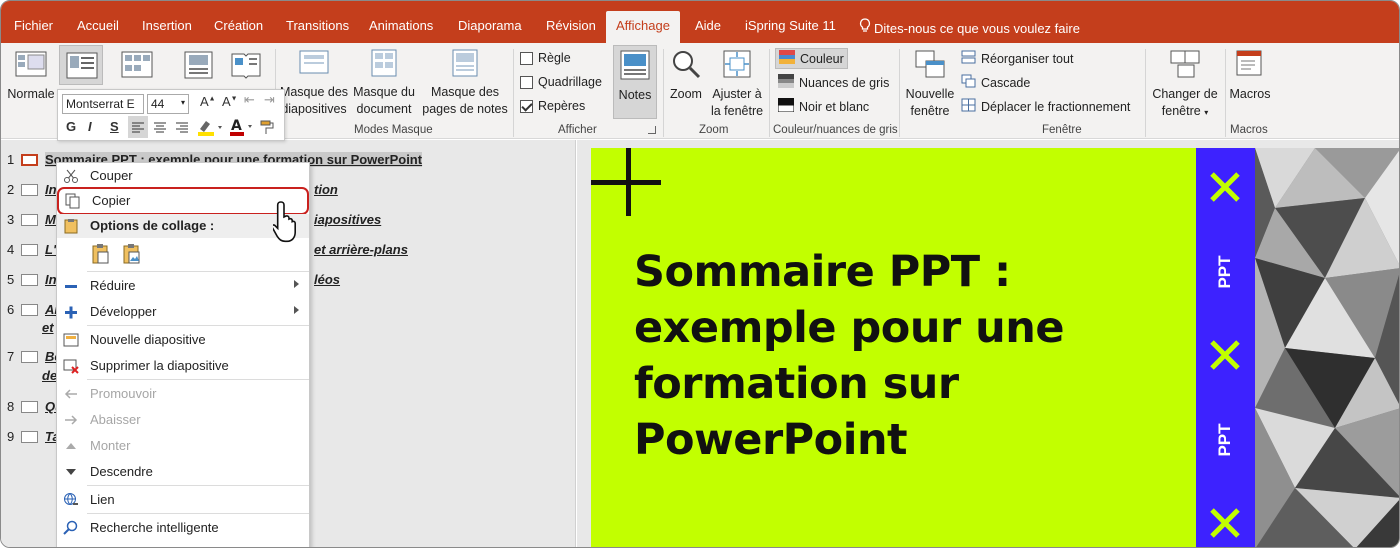 Image resolution: width=1400 pixels, height=548 pixels. What do you see at coordinates (561, 82) in the screenshot?
I see `gridlines-checkbox: Quadrillage` at bounding box center [561, 82].